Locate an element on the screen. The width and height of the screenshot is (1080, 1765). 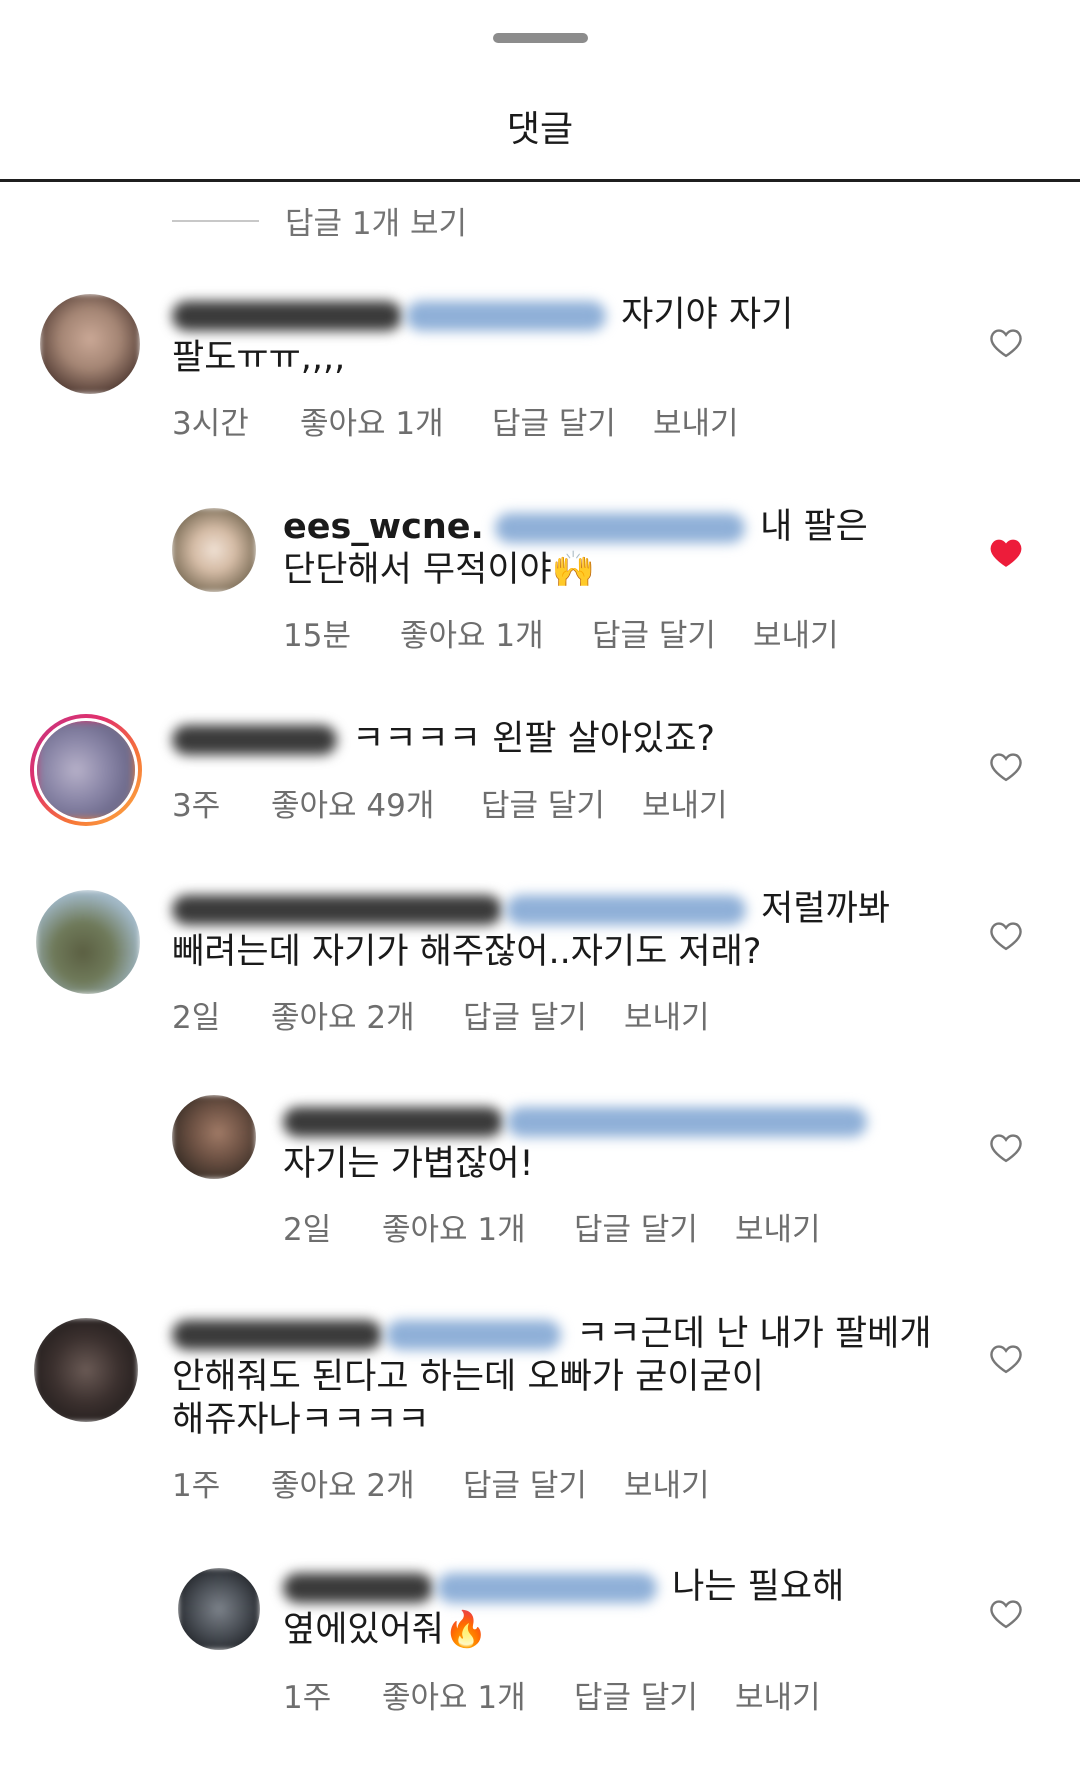
comment-body: ㅋㅋㅋㅋ 왼팔 살아있죠? is located at coordinates (512, 739).